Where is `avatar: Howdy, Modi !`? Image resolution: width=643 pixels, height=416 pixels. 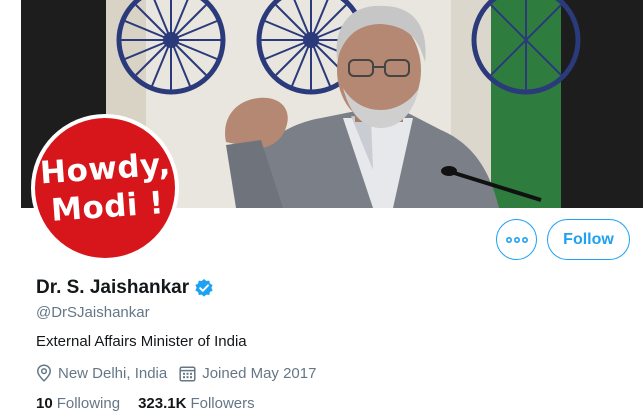
avatar: Howdy, Modi ! is located at coordinates (105, 188).